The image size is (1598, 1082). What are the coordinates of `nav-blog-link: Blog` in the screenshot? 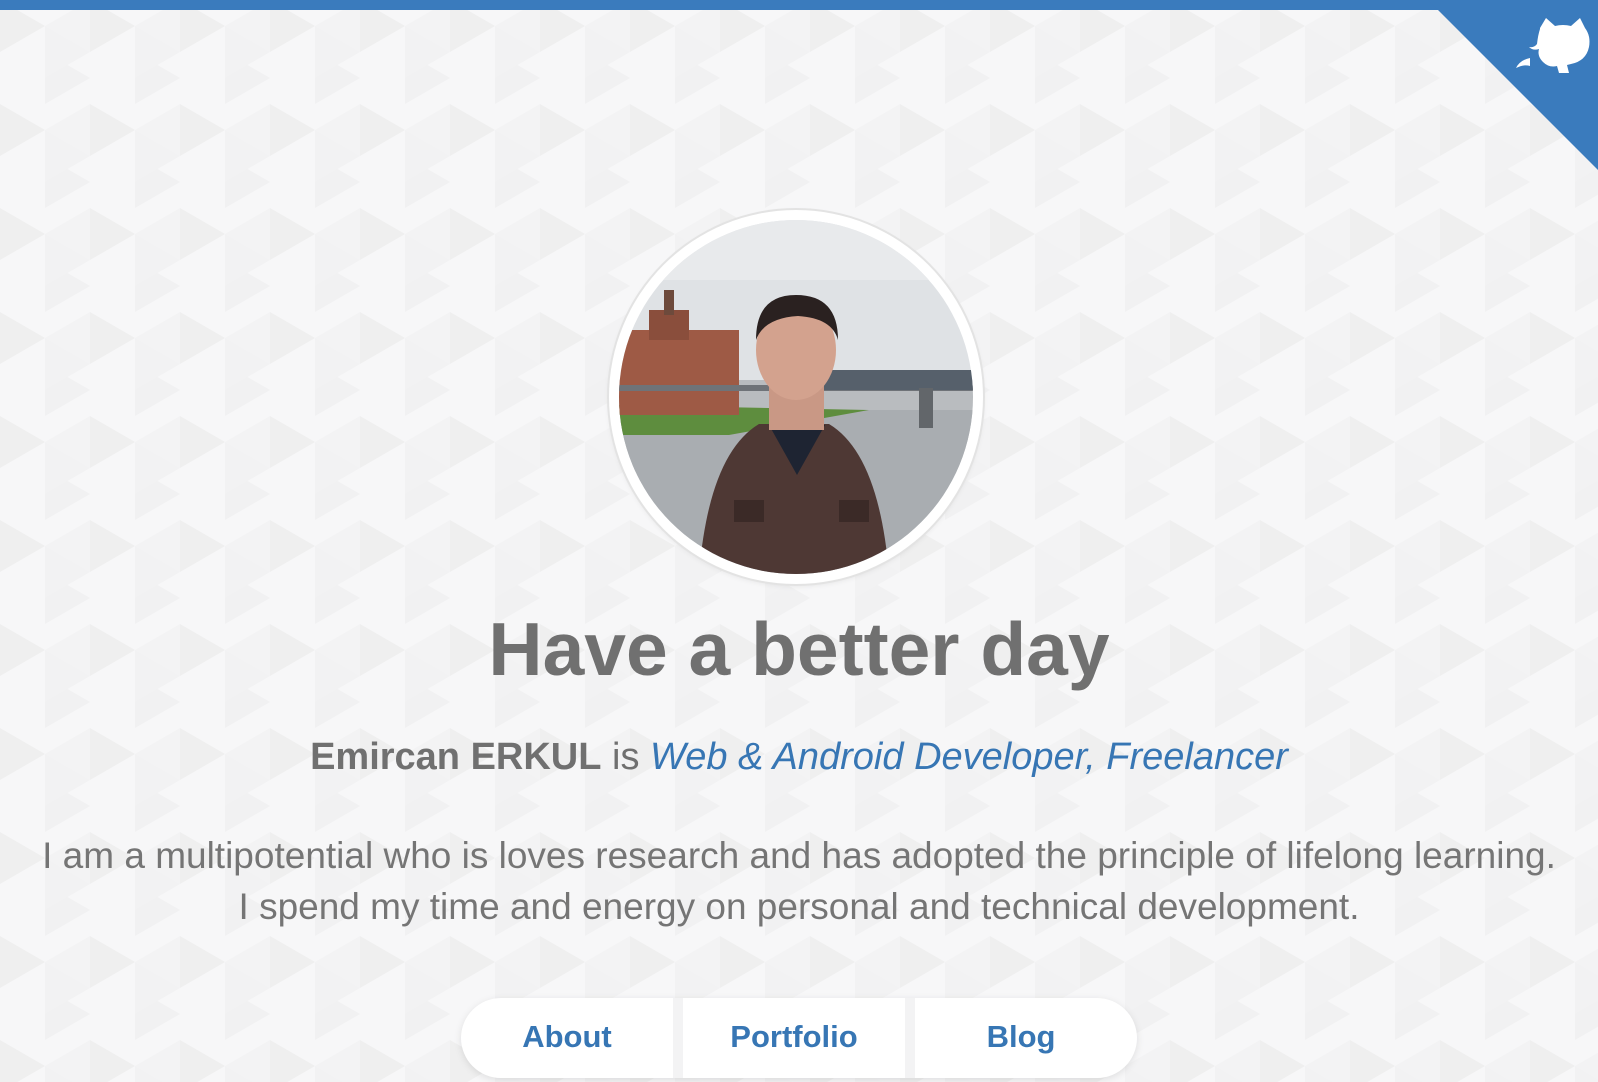 It's located at (1021, 1038).